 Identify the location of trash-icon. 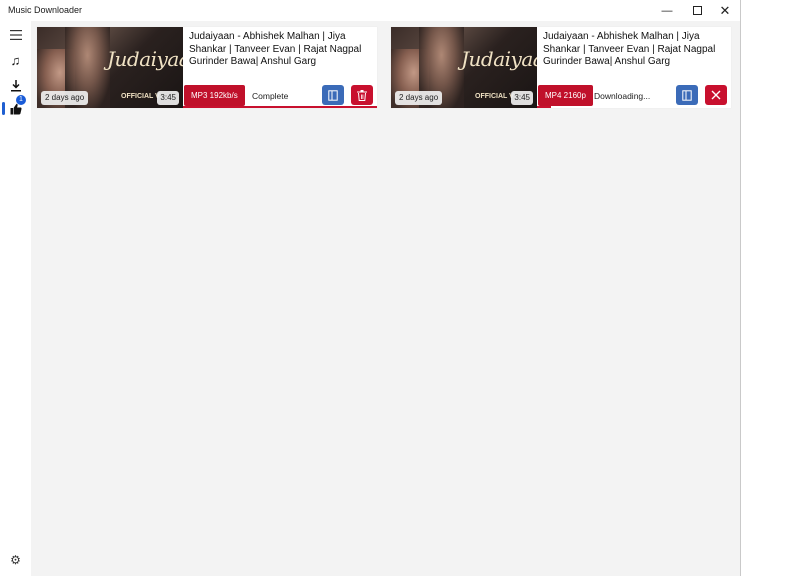
(362, 95).